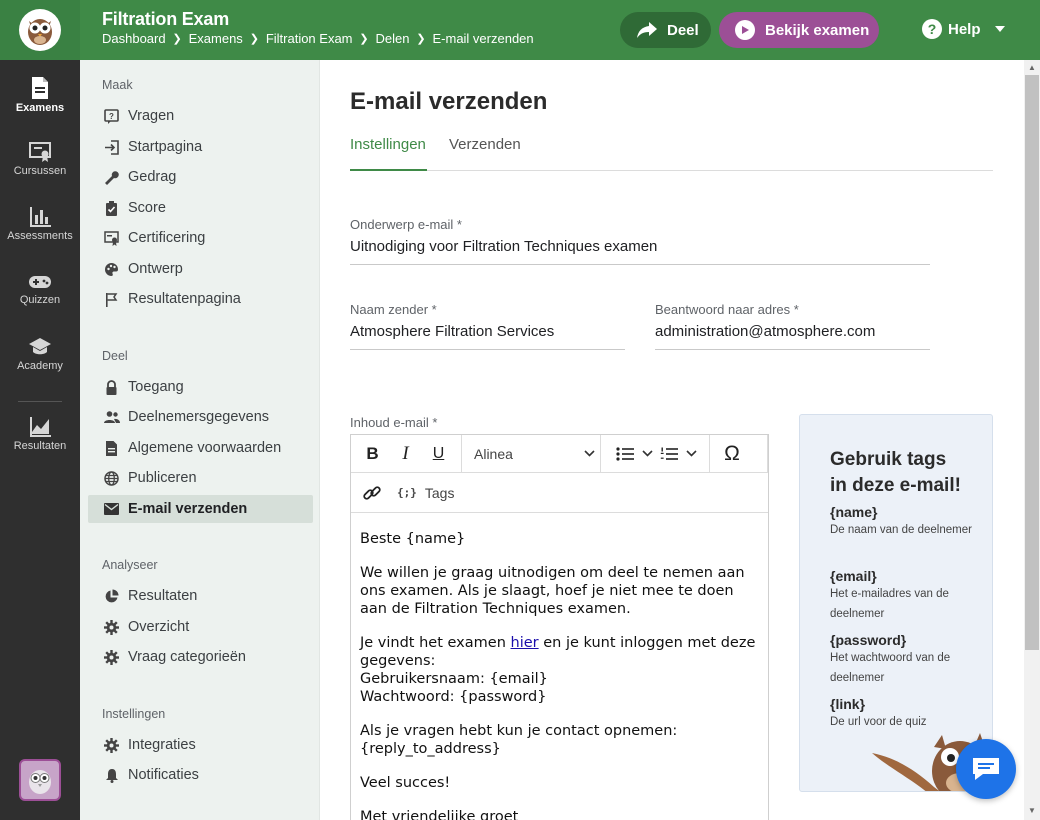  I want to click on bell-icon, so click(111, 775).